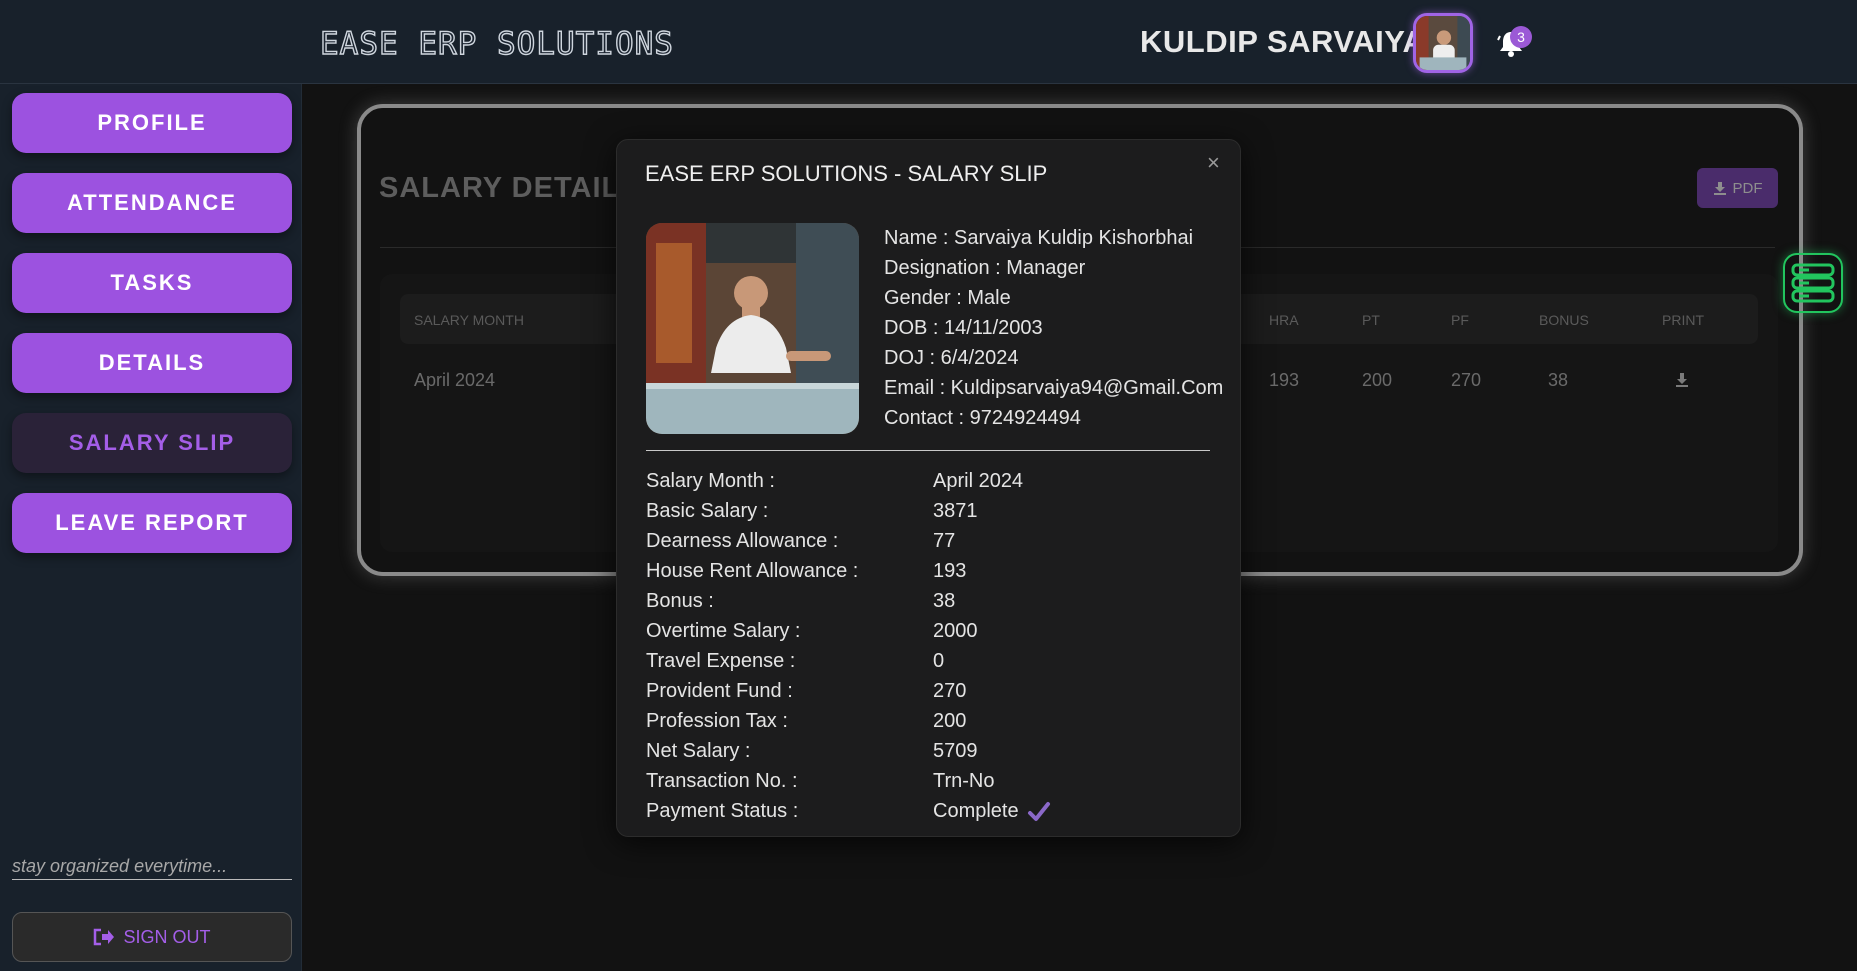 Image resolution: width=1857 pixels, height=971 pixels. Describe the element at coordinates (939, 661) in the screenshot. I see `row-value: 0` at that location.